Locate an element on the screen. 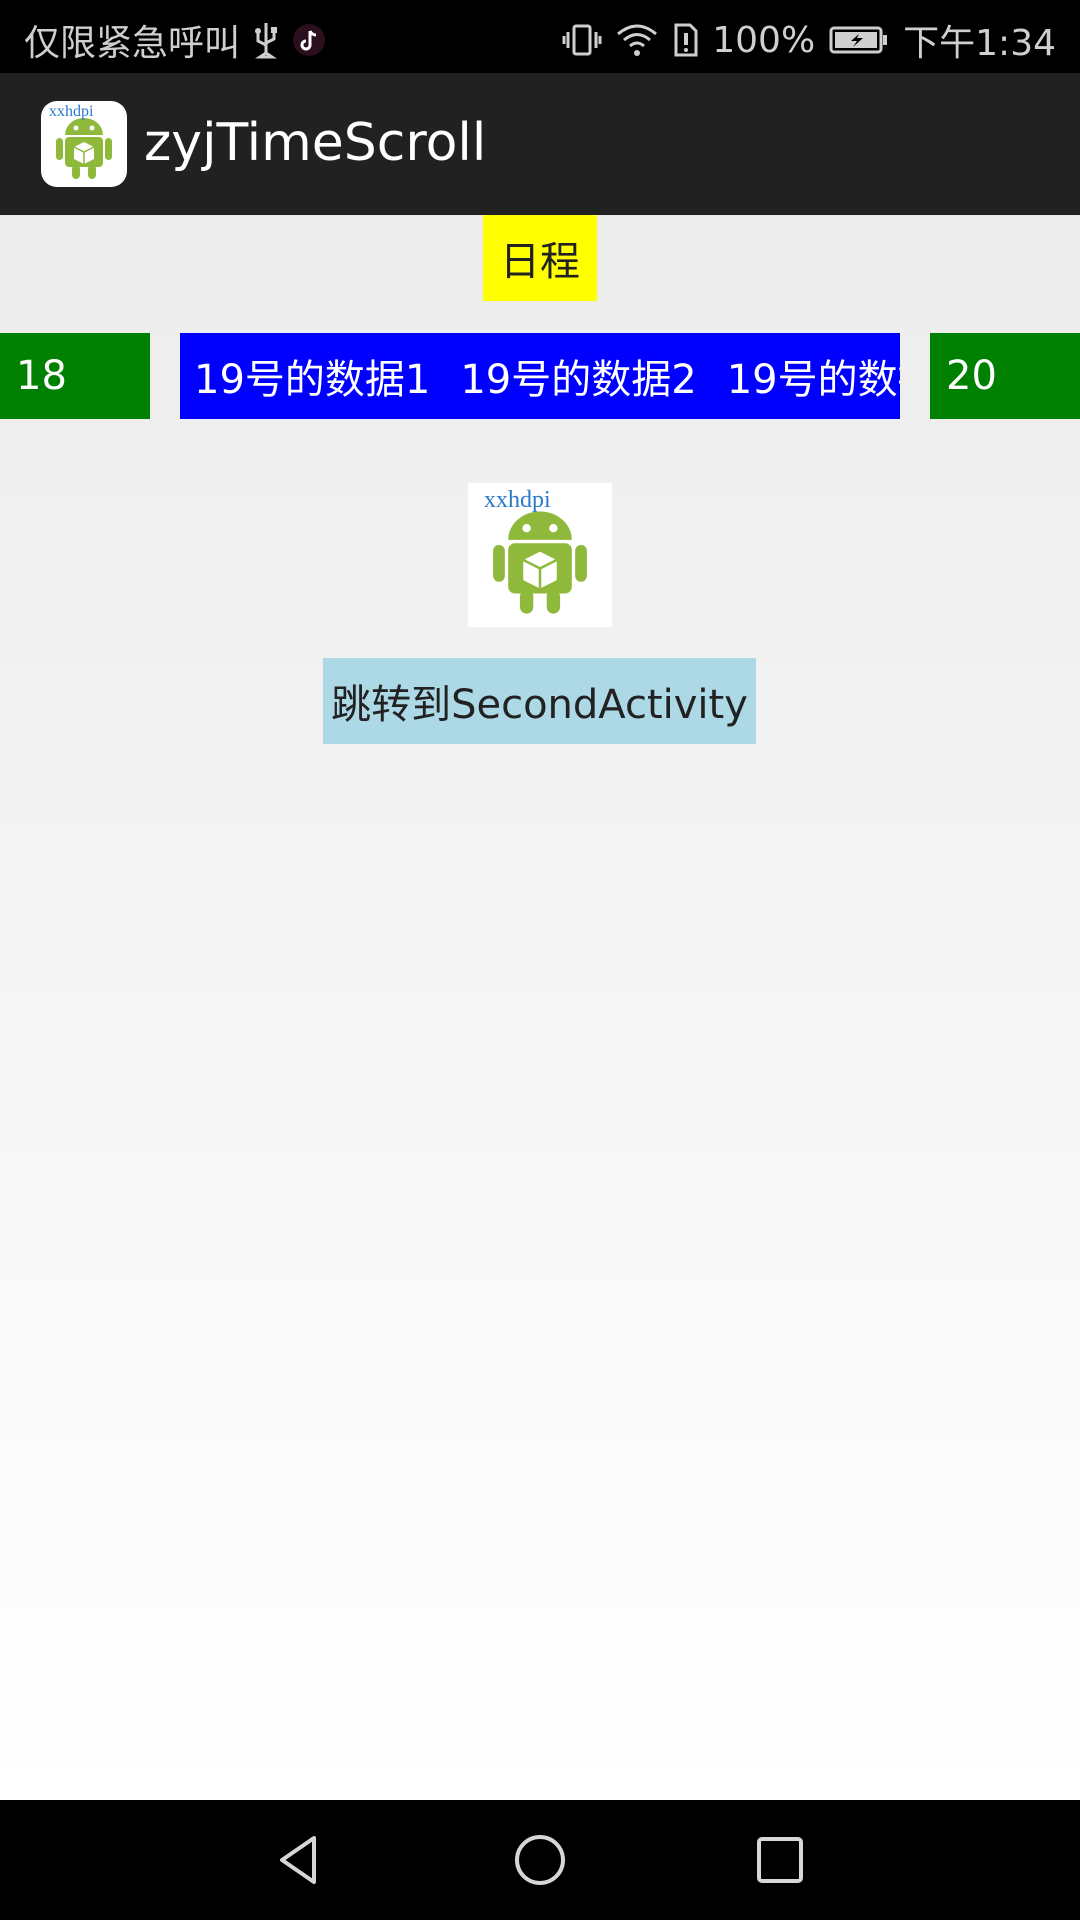  day-cell-prev: 18 is located at coordinates (75, 376).